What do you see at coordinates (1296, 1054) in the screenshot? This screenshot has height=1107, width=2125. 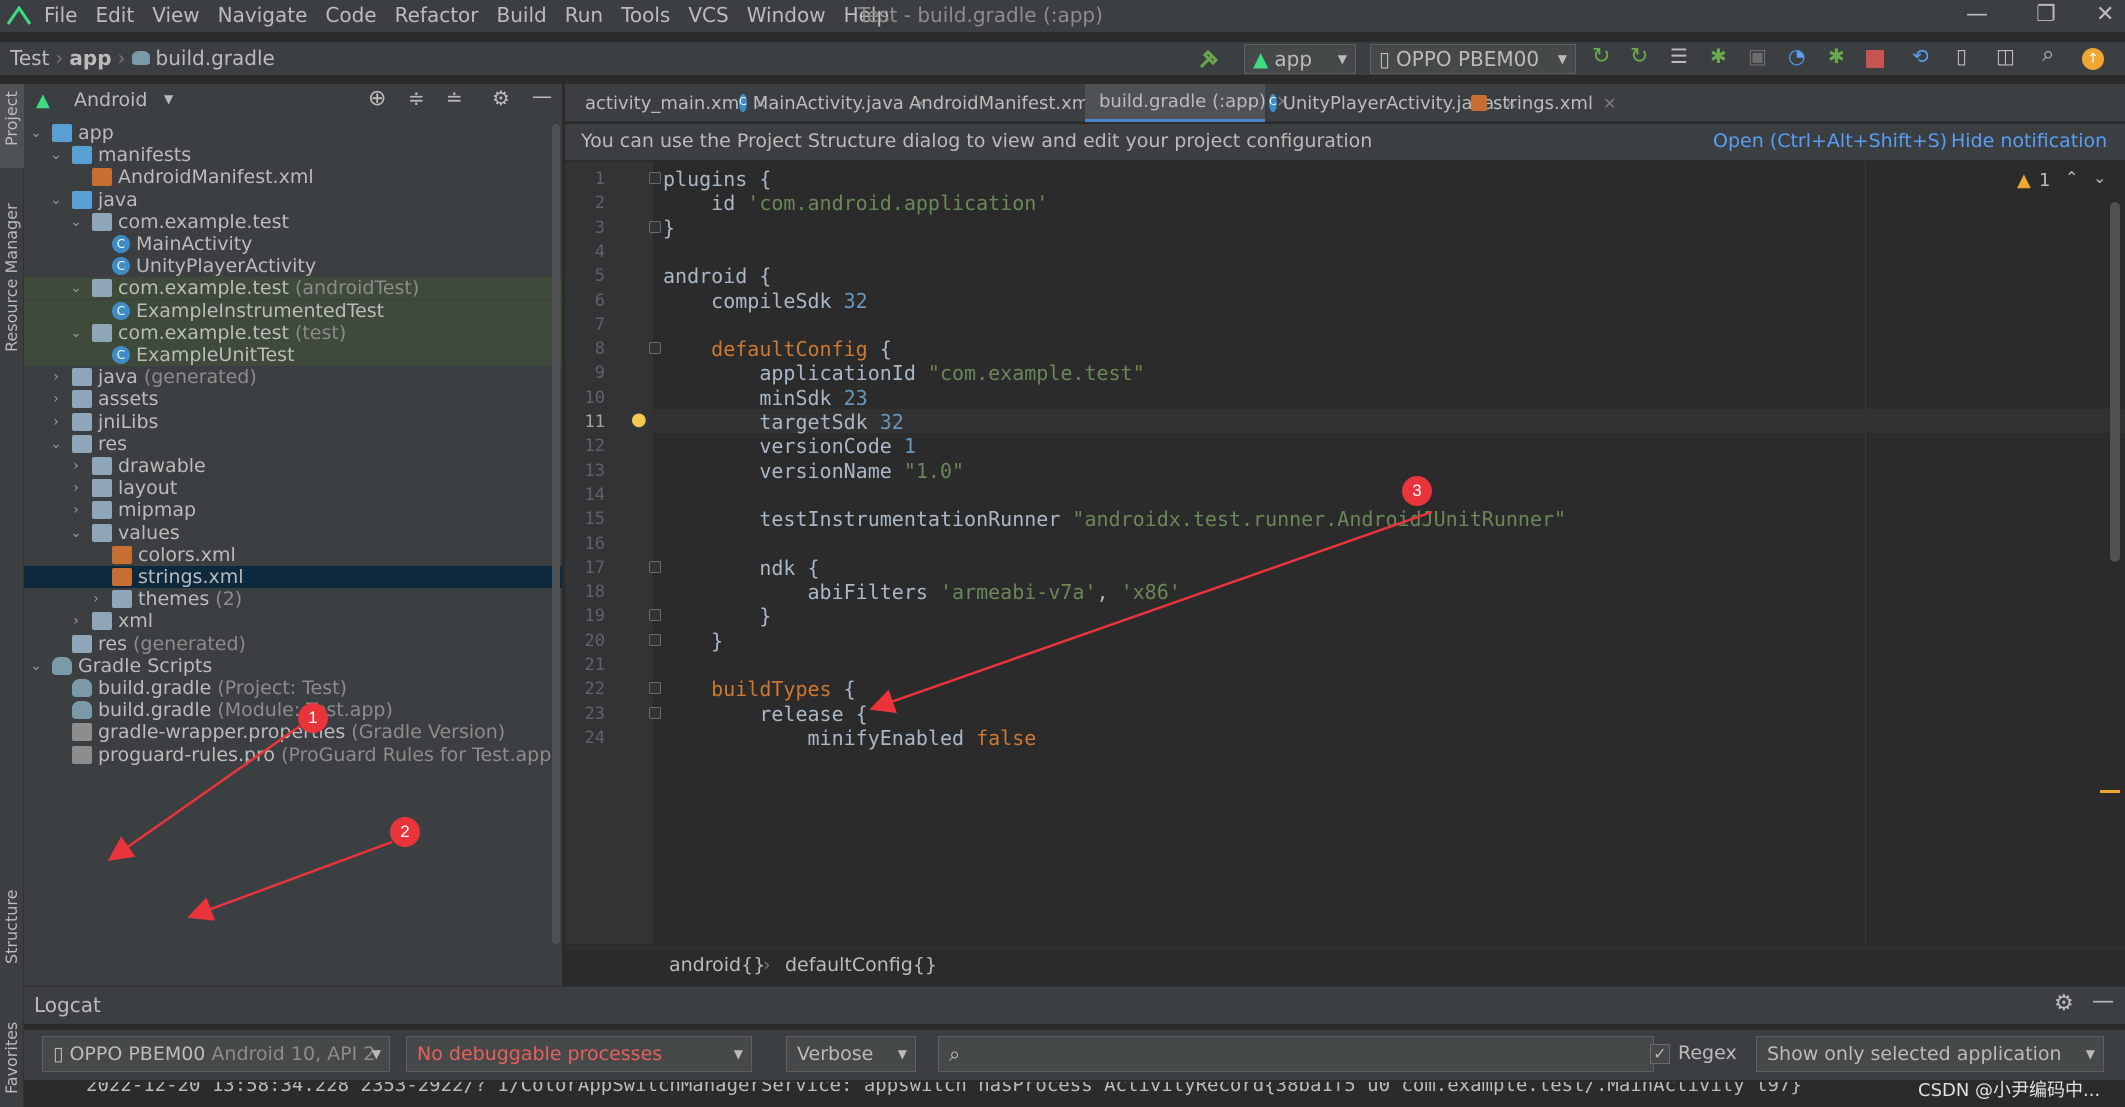 I see `log-search-input: ⌕` at bounding box center [1296, 1054].